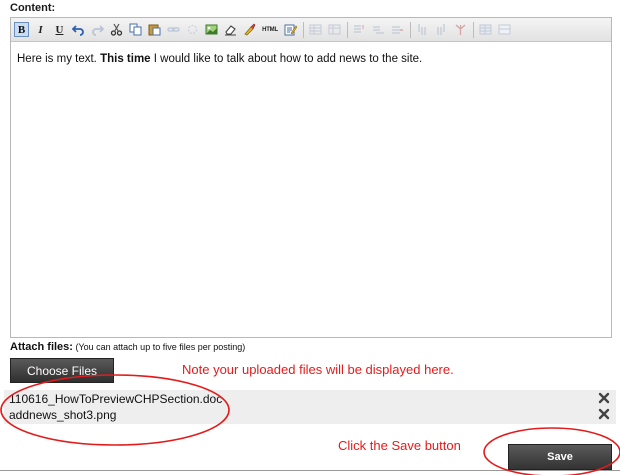  Describe the element at coordinates (422, 29) in the screenshot. I see `insert-column-icon` at that location.